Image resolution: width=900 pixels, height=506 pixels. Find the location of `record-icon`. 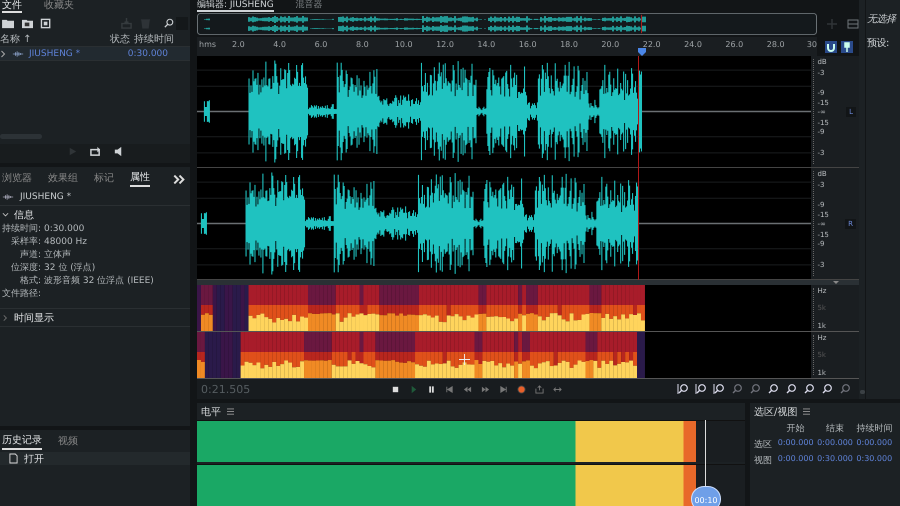

record-icon is located at coordinates (521, 389).